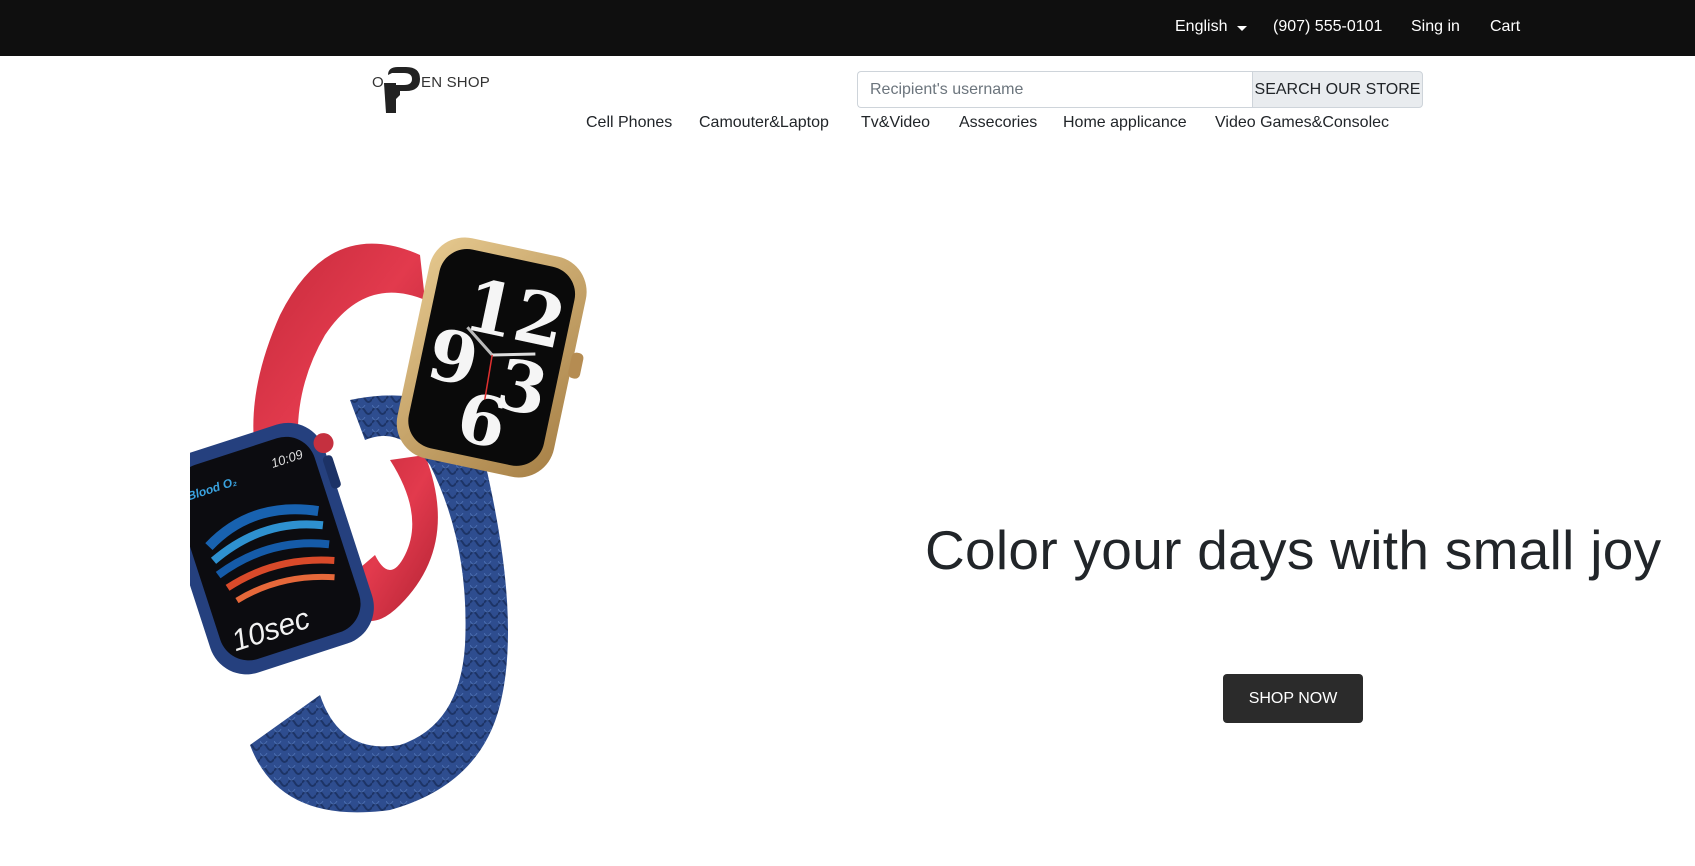  Describe the element at coordinates (1293, 698) in the screenshot. I see `shop-now-button: SHOP NOW` at that location.